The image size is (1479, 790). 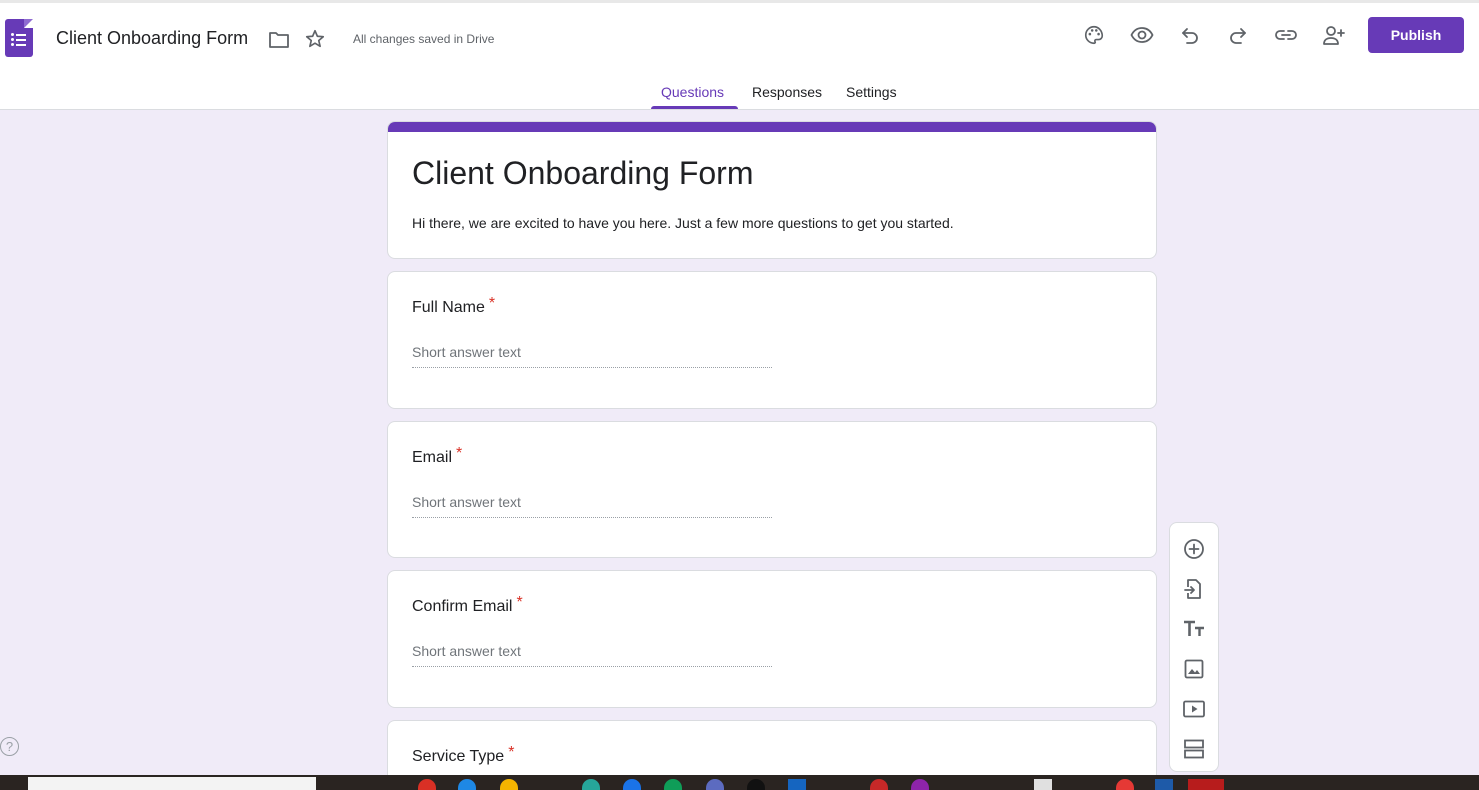 What do you see at coordinates (739, 782) in the screenshot?
I see `os-taskbar` at bounding box center [739, 782].